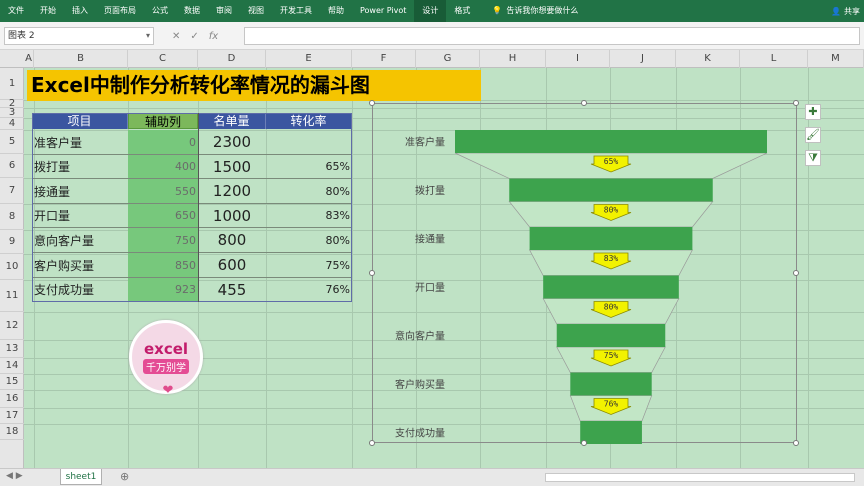  I want to click on table-cell-count: 1500, so click(232, 167).